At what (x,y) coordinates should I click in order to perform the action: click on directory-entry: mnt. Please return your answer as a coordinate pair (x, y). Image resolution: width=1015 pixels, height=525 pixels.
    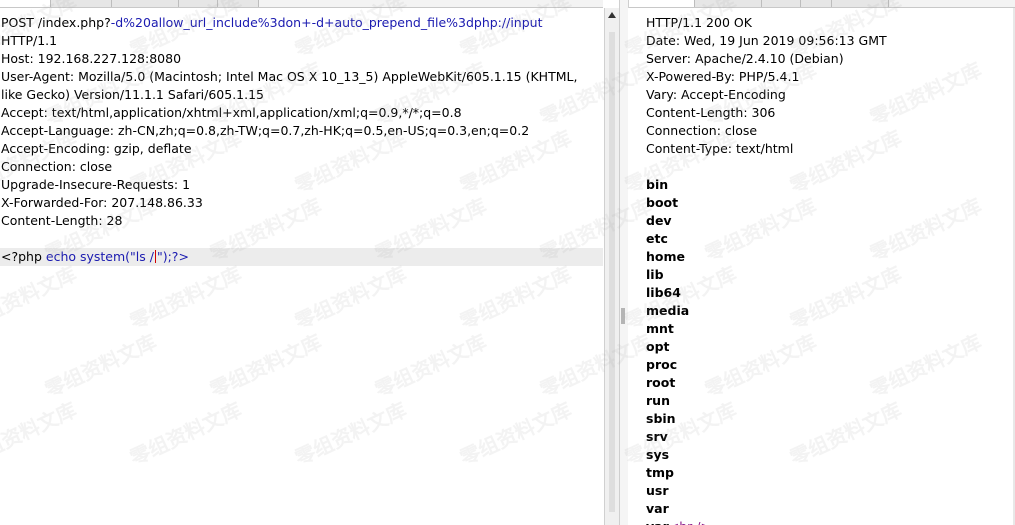
    Looking at the image, I should click on (660, 328).